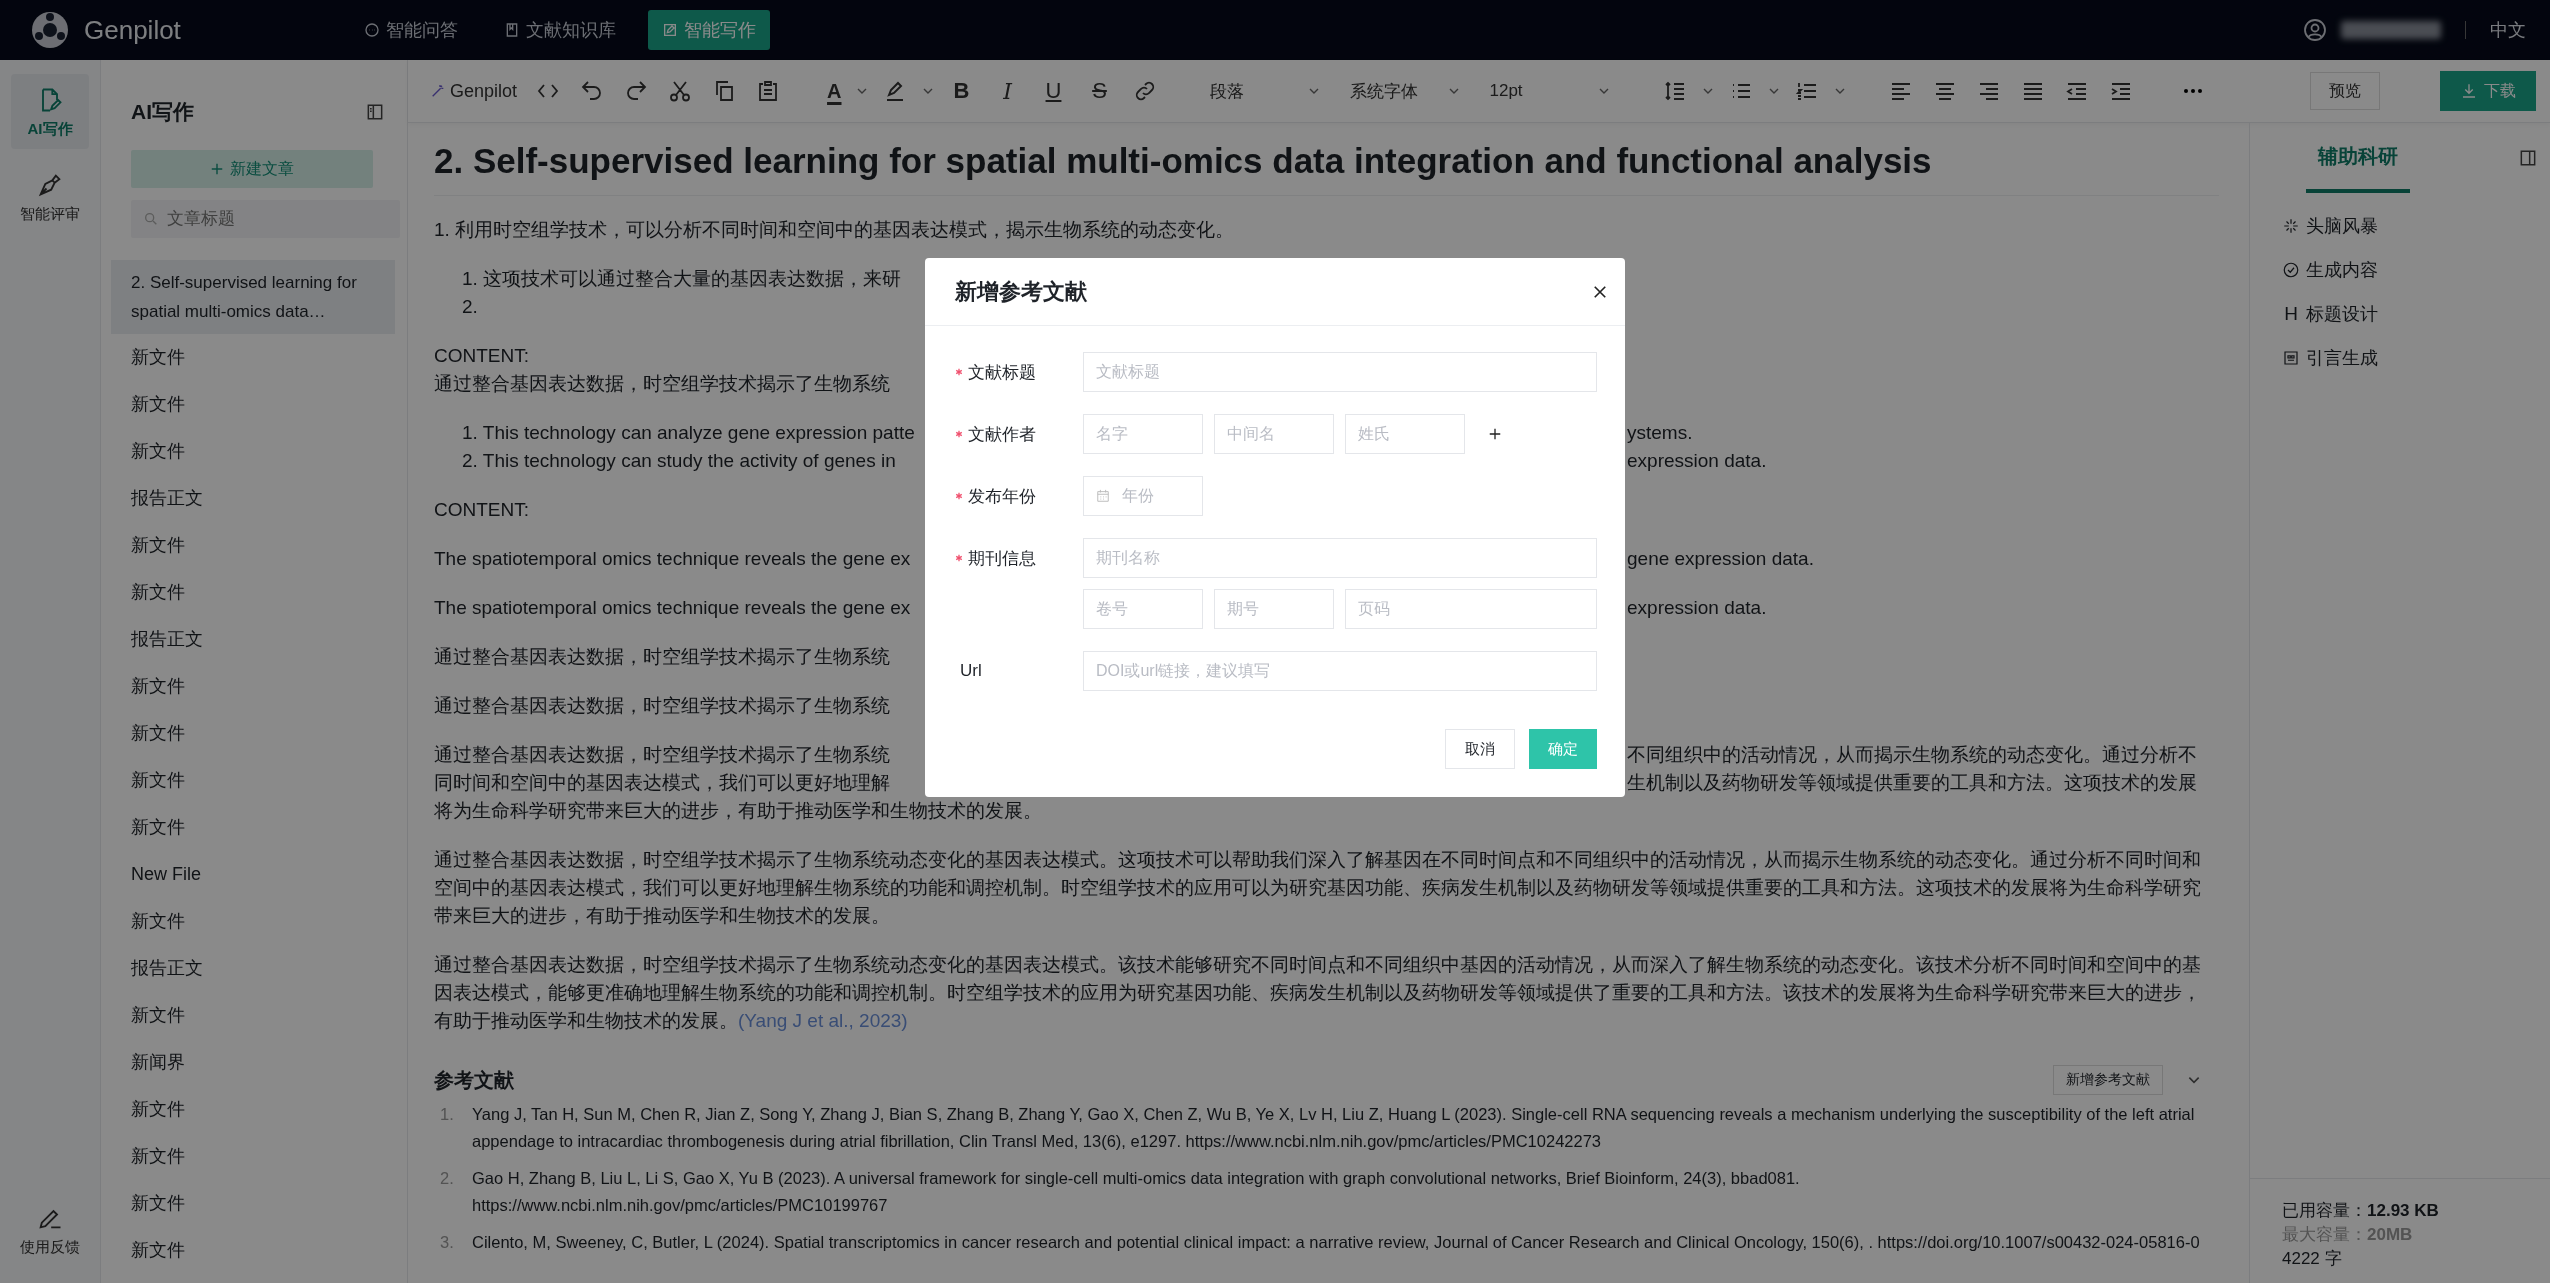 The width and height of the screenshot is (2550, 1283). I want to click on input-field: 卷号, so click(1143, 609).